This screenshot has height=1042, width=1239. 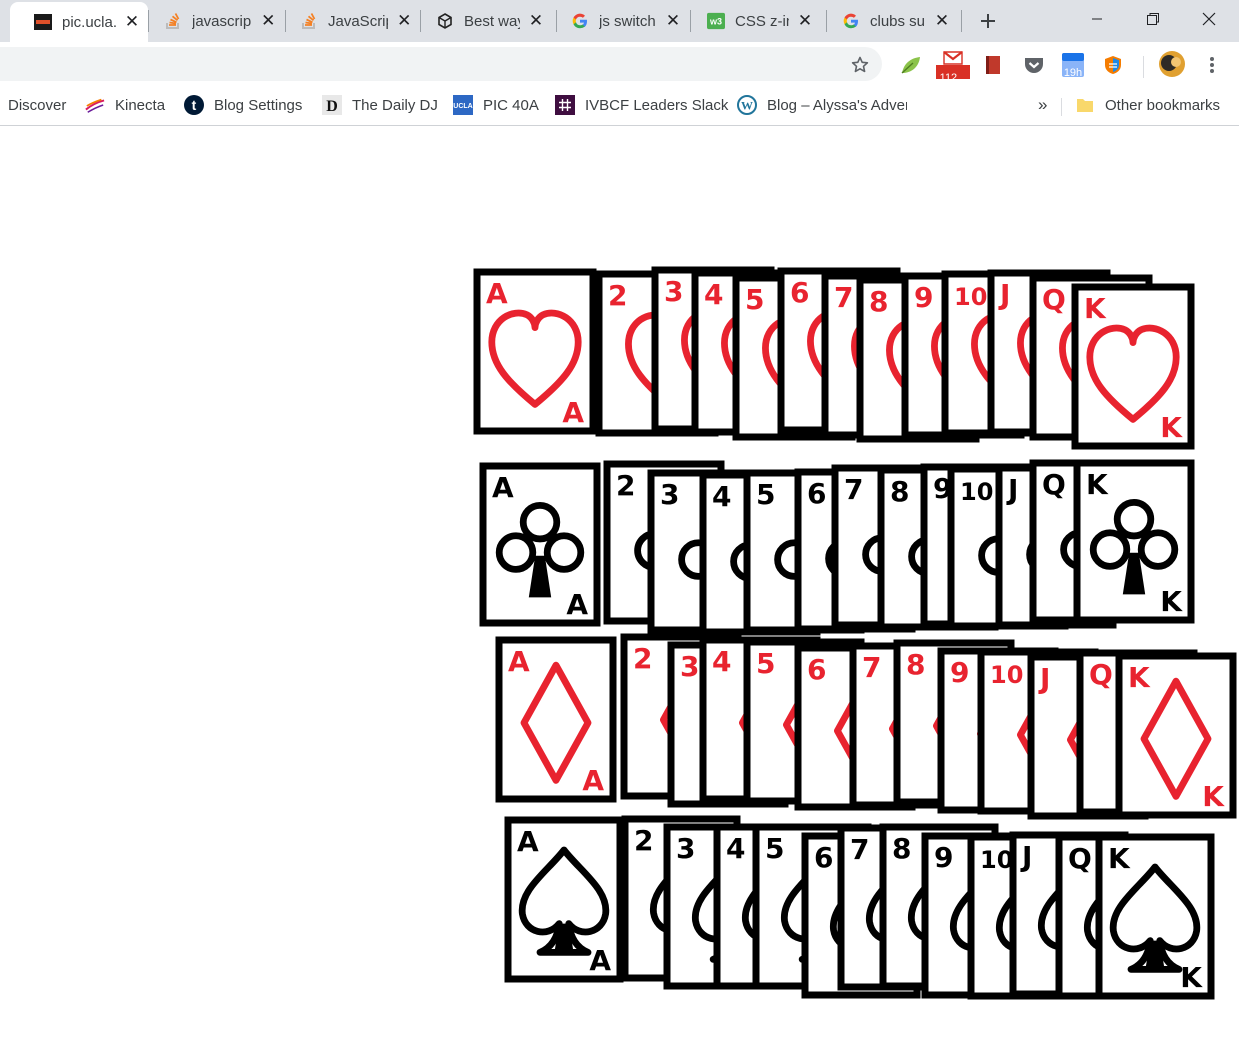 What do you see at coordinates (1153, 19) in the screenshot?
I see `restore-button` at bounding box center [1153, 19].